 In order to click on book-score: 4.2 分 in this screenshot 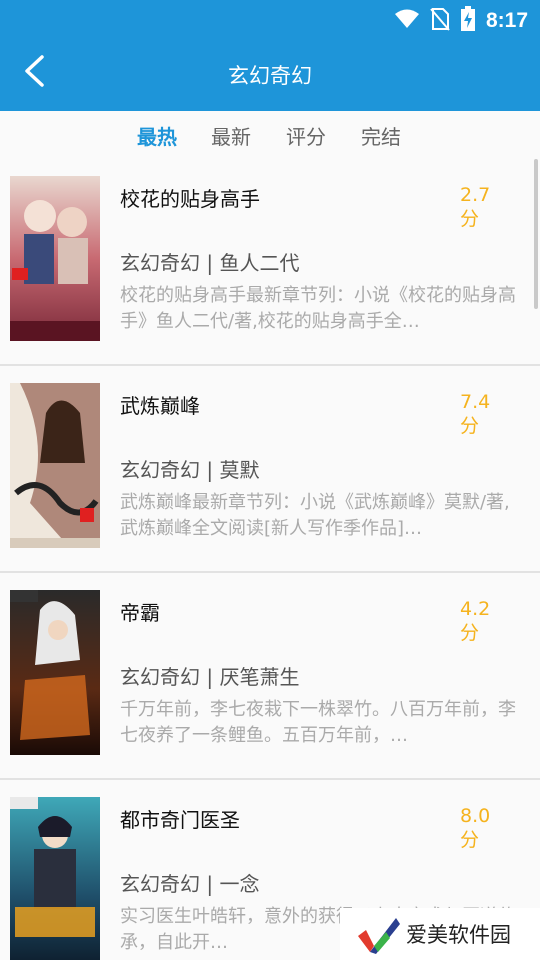, I will do `click(485, 621)`.